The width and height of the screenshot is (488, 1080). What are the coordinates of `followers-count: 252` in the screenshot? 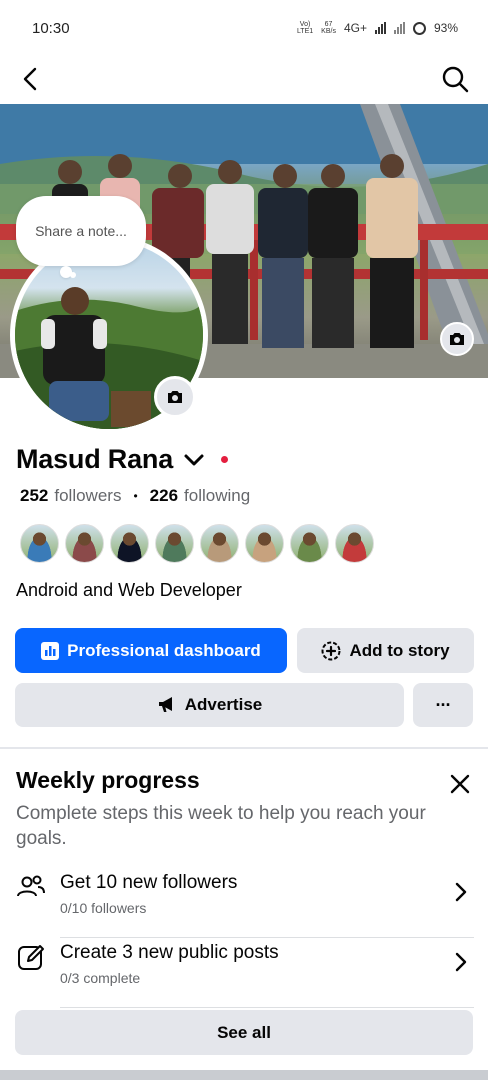 It's located at (34, 496).